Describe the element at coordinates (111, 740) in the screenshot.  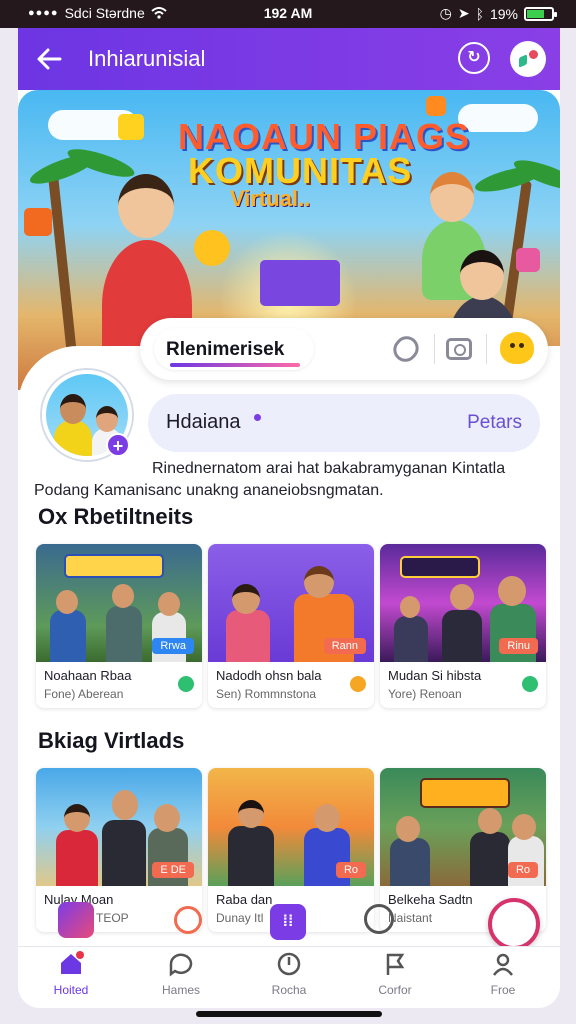
I see `section-title: Bkiag Virtlads` at that location.